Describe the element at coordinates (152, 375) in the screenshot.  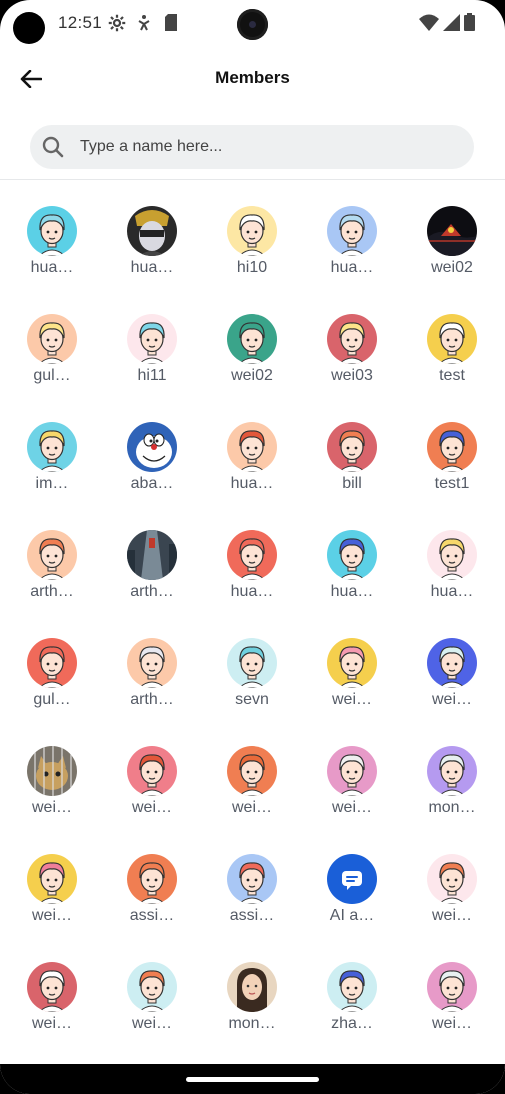
I see `member-name: hi11` at that location.